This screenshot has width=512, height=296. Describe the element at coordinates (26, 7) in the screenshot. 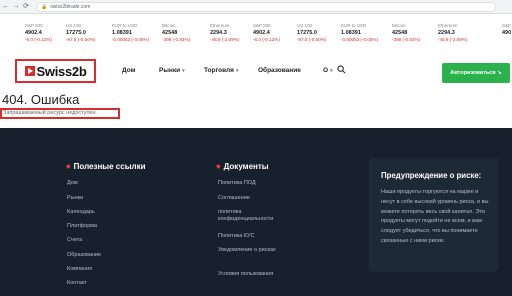

I see `reload-icon: ⟳` at that location.